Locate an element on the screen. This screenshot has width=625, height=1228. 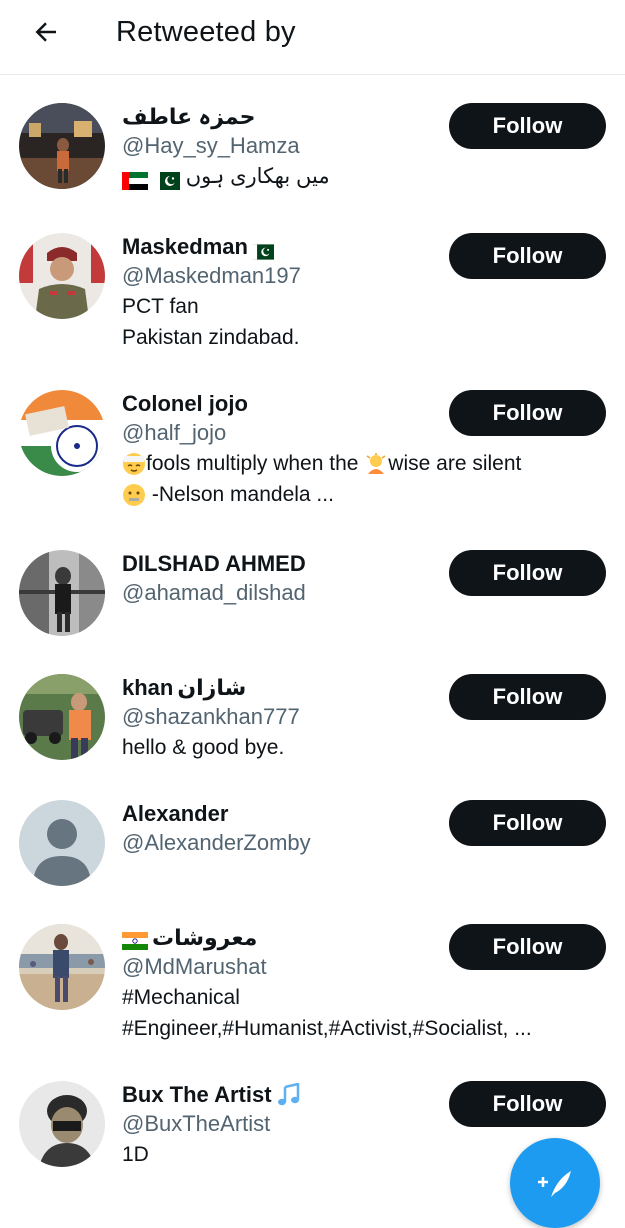
user-bio: میں بھکاری ہوں is located at coordinates (362, 176).